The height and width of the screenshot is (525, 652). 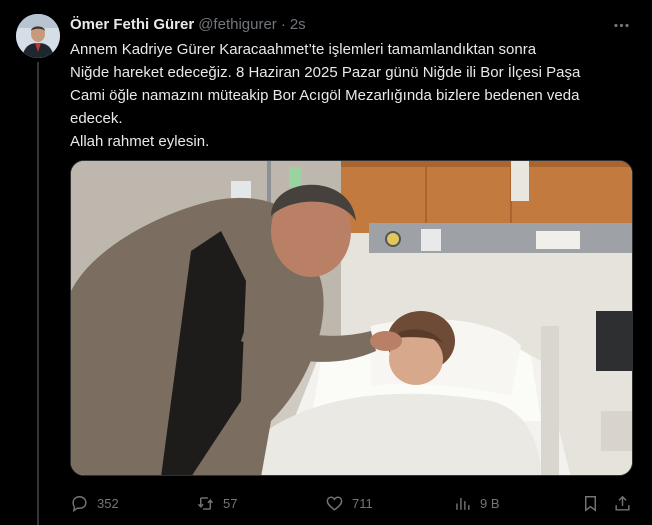 I want to click on repost-button: 57, so click(x=216, y=503).